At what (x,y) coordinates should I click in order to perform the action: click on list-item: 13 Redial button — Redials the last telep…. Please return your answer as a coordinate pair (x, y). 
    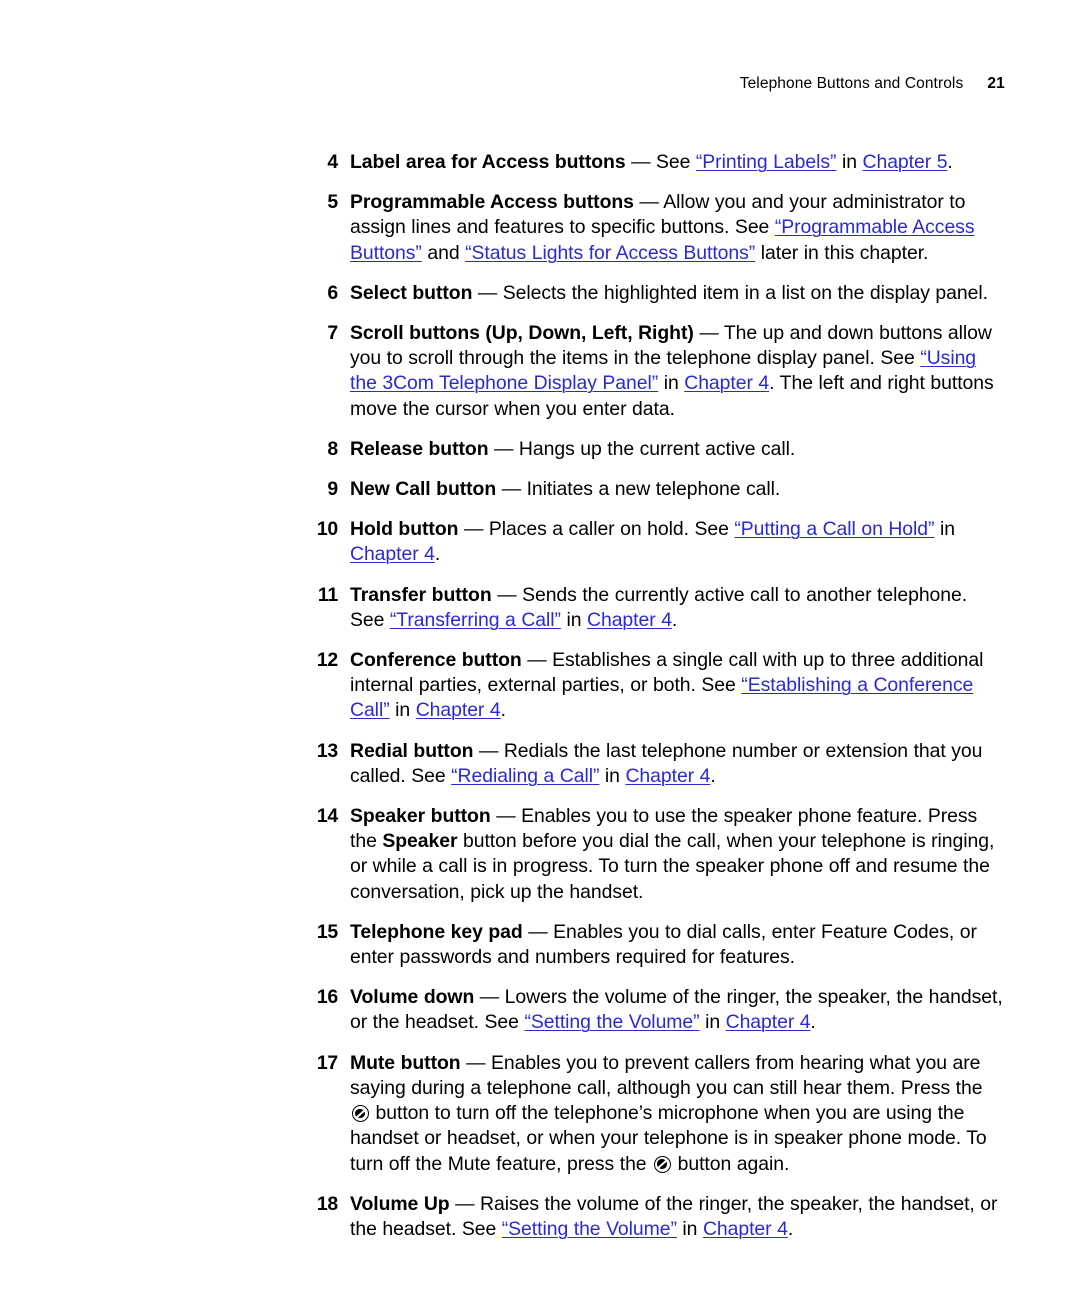
    Looking at the image, I should click on (656, 764).